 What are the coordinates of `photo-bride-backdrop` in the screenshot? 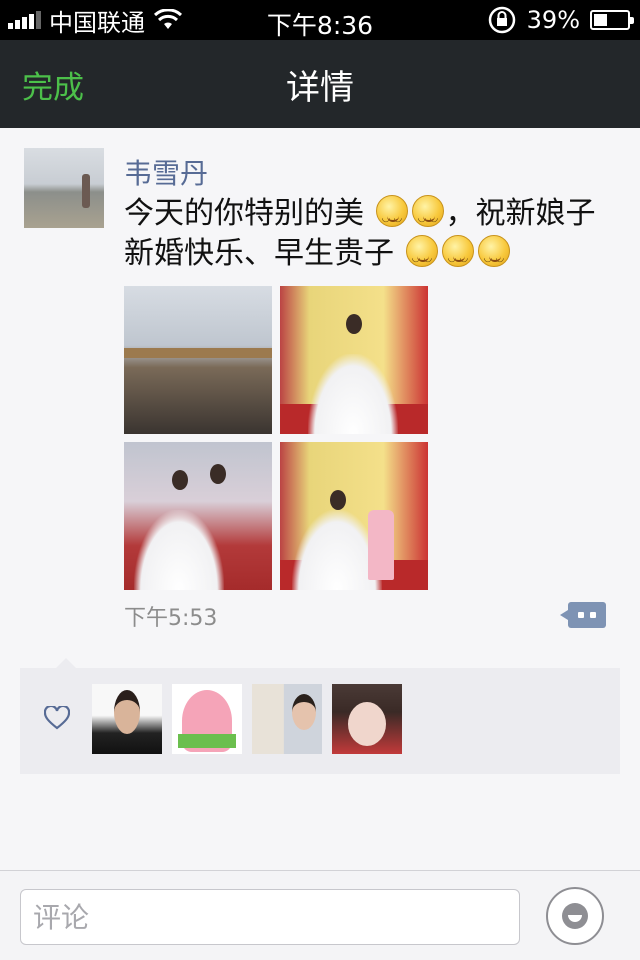 It's located at (354, 360).